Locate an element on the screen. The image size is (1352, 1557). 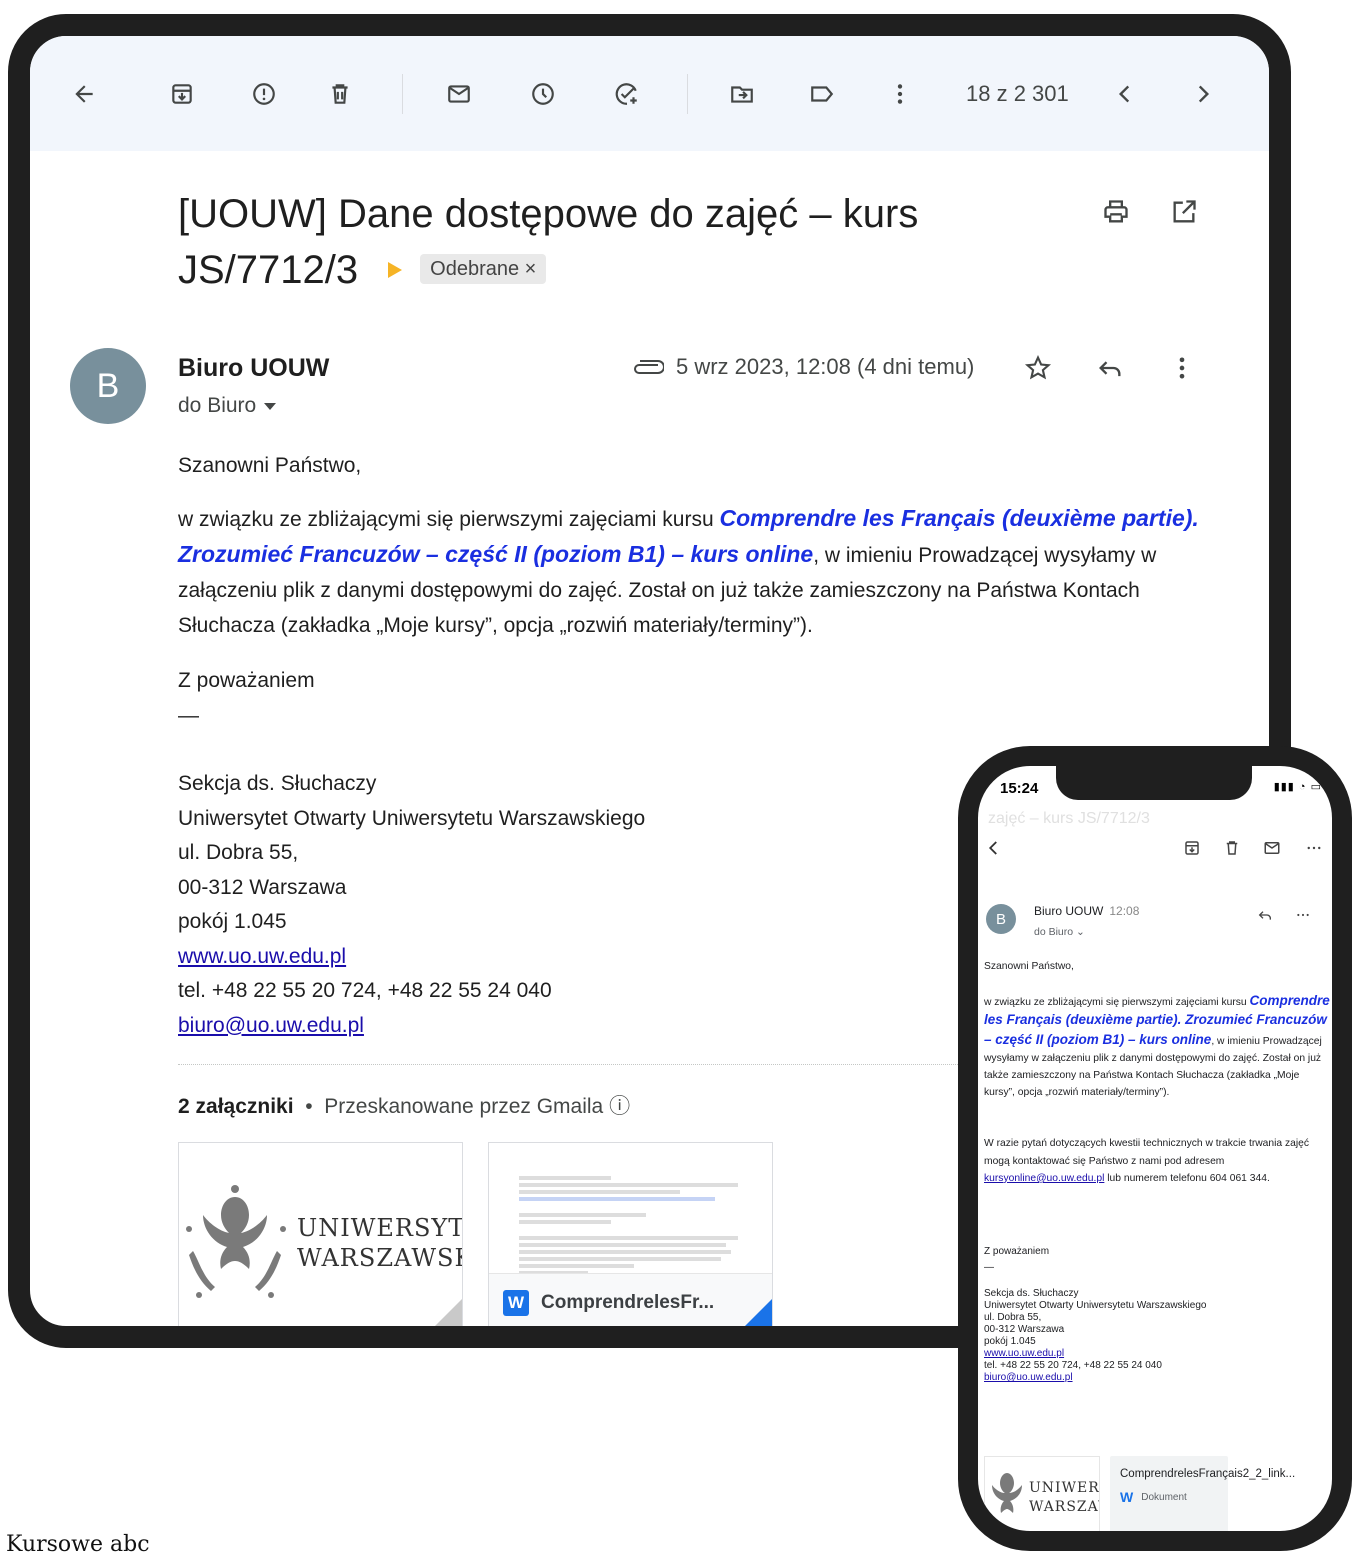
phone-message-actions is located at coordinates (1284, 915).